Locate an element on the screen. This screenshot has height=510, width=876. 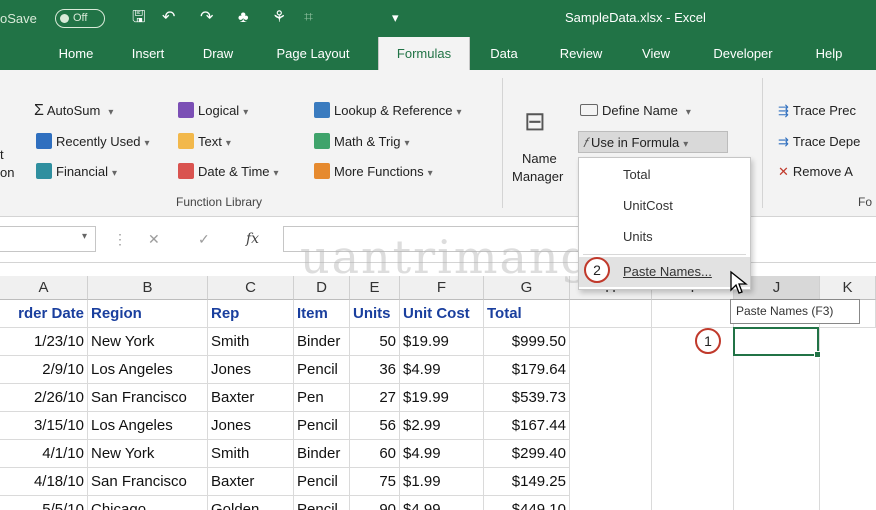
selected-cell is located at coordinates (776, 341).